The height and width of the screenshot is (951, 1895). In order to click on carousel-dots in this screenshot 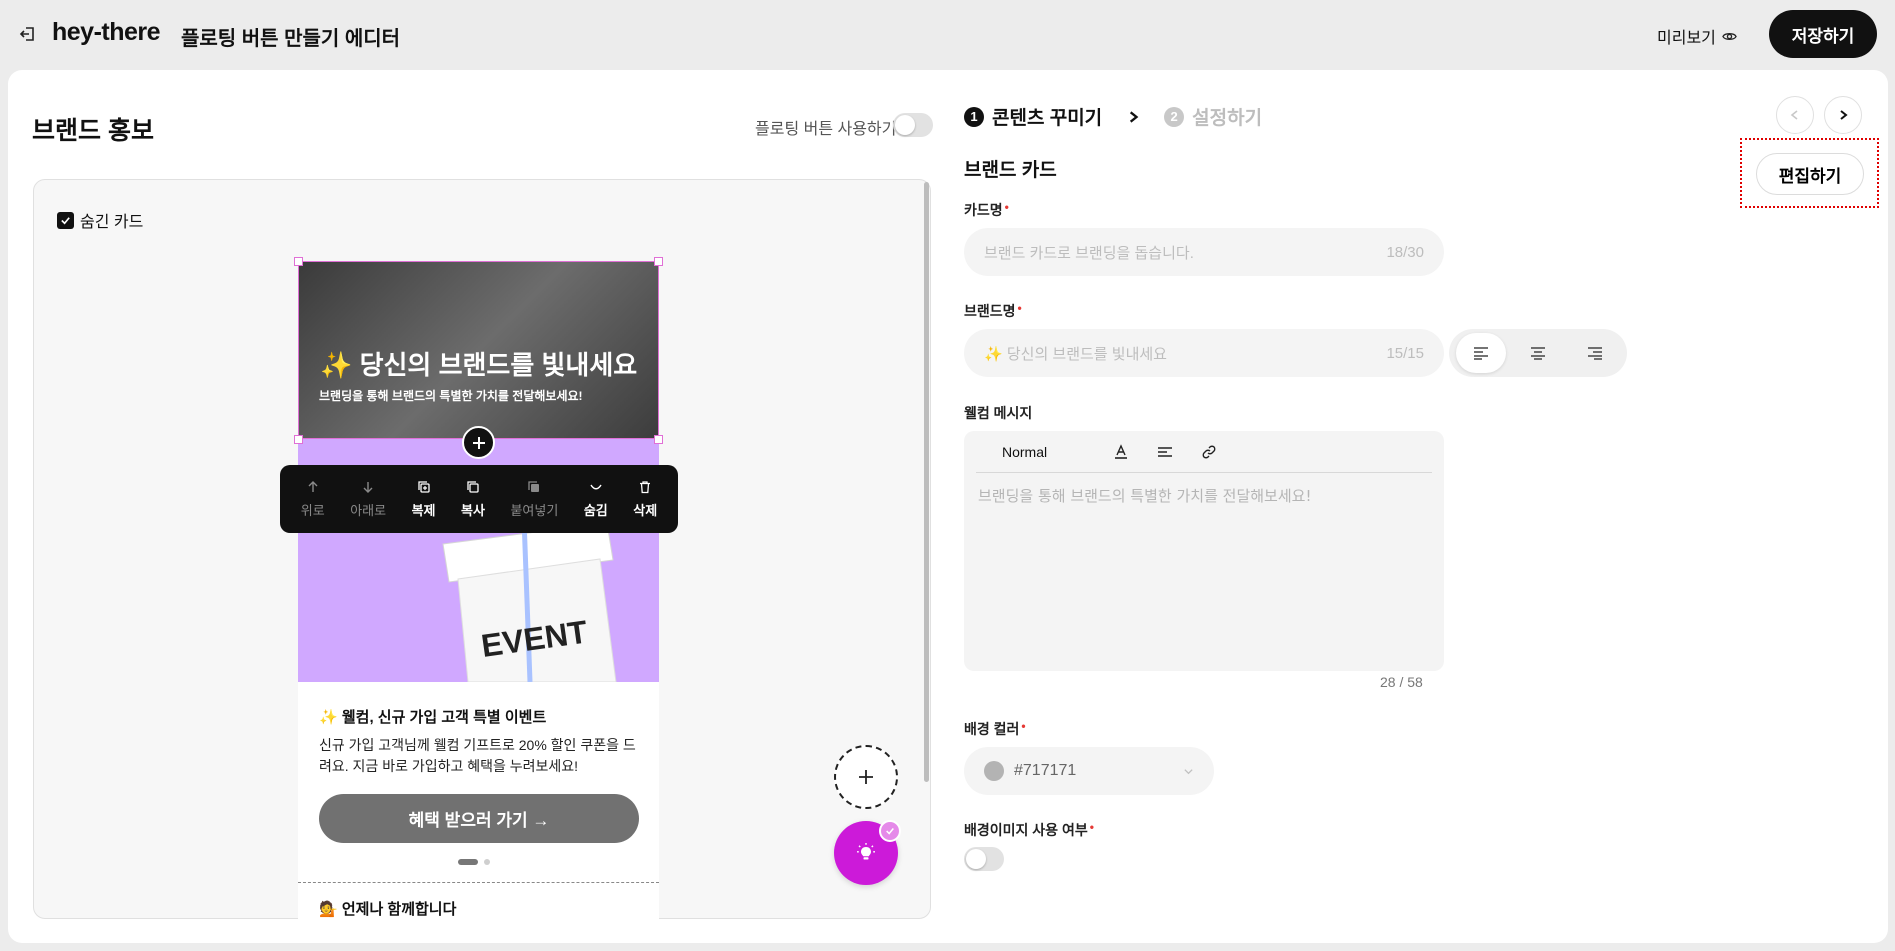, I will do `click(474, 862)`.